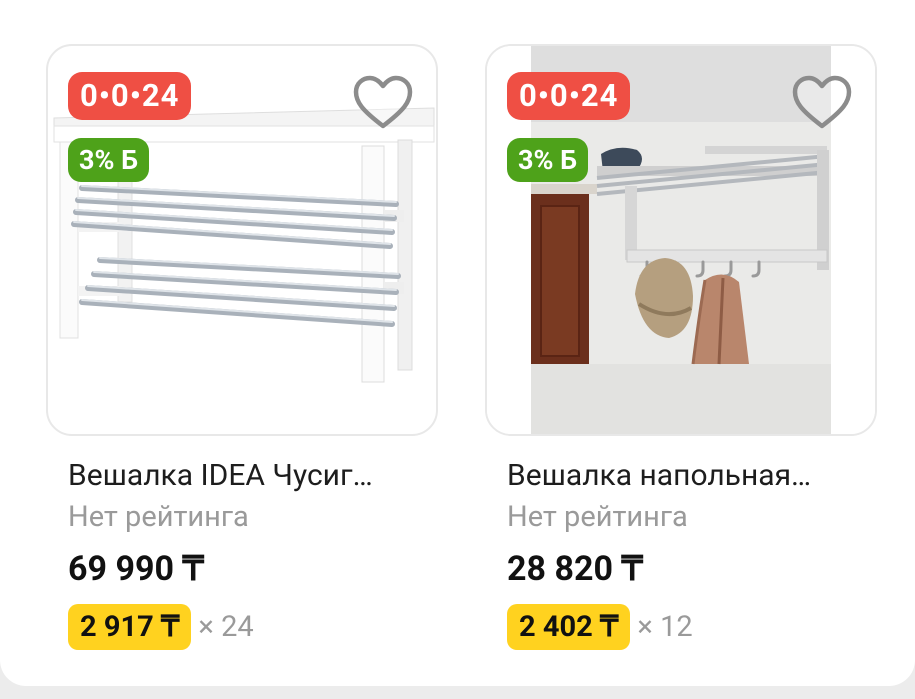 The height and width of the screenshot is (699, 915). What do you see at coordinates (130, 627) in the screenshot?
I see `installment-price: 2 917 ₸` at bounding box center [130, 627].